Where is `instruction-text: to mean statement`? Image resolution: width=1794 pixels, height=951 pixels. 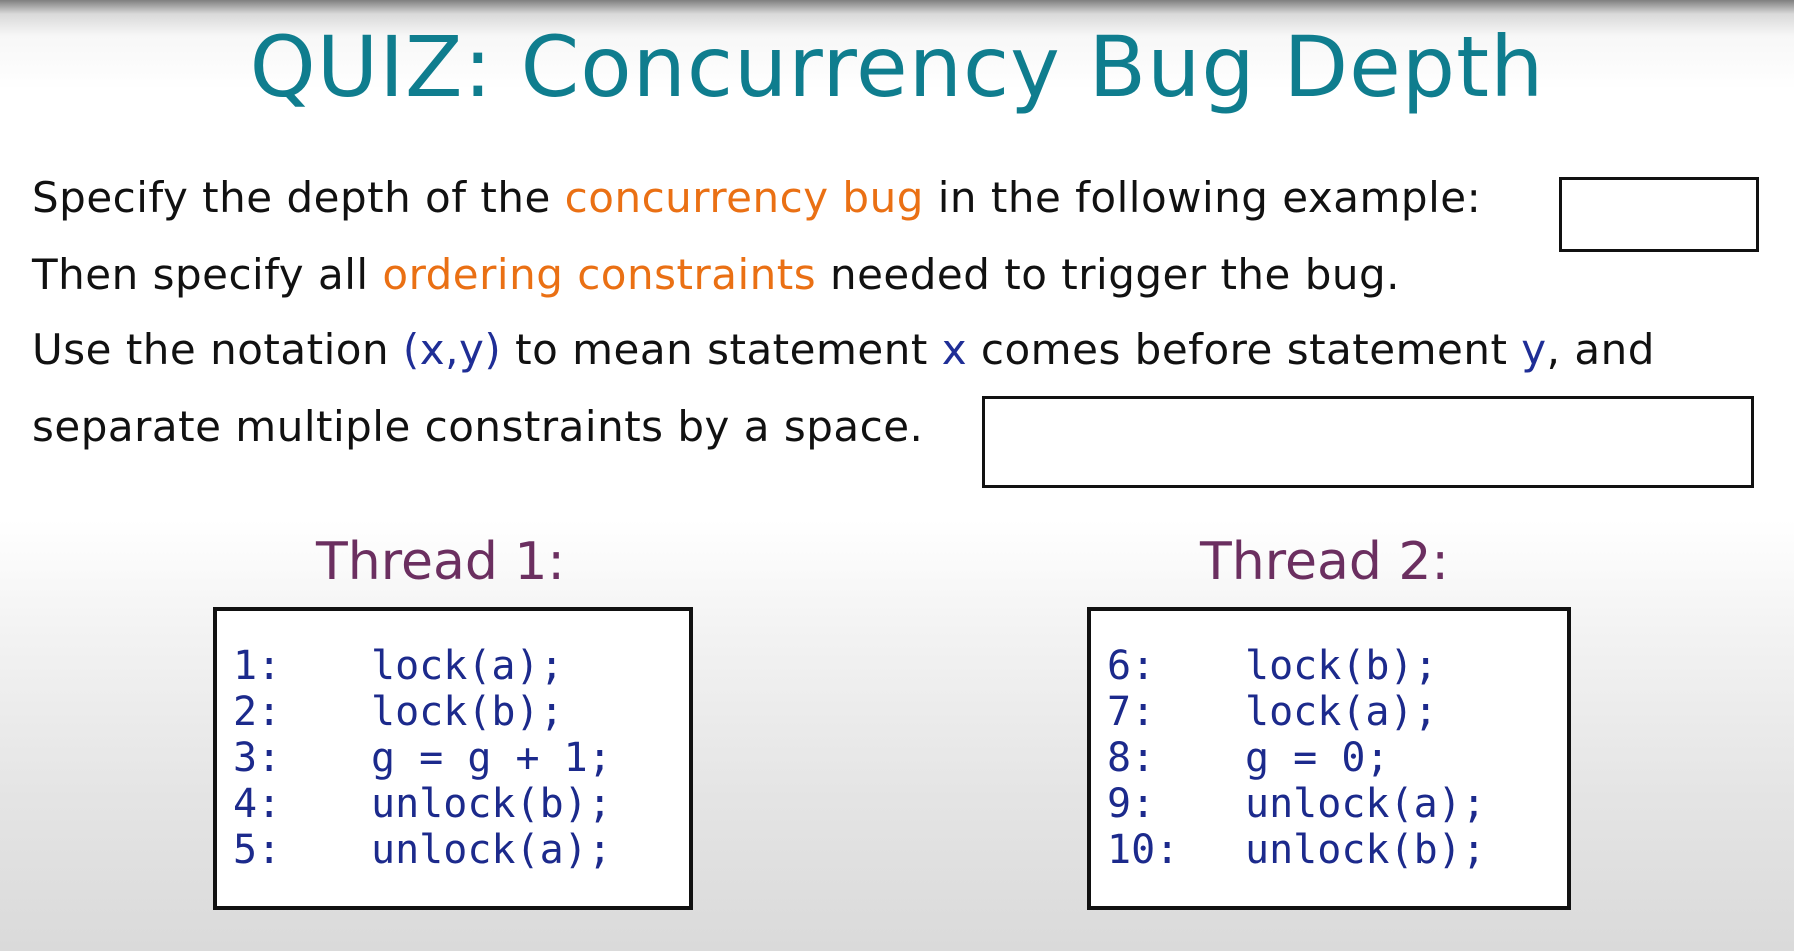
instruction-text: to mean statement is located at coordinates (721, 349).